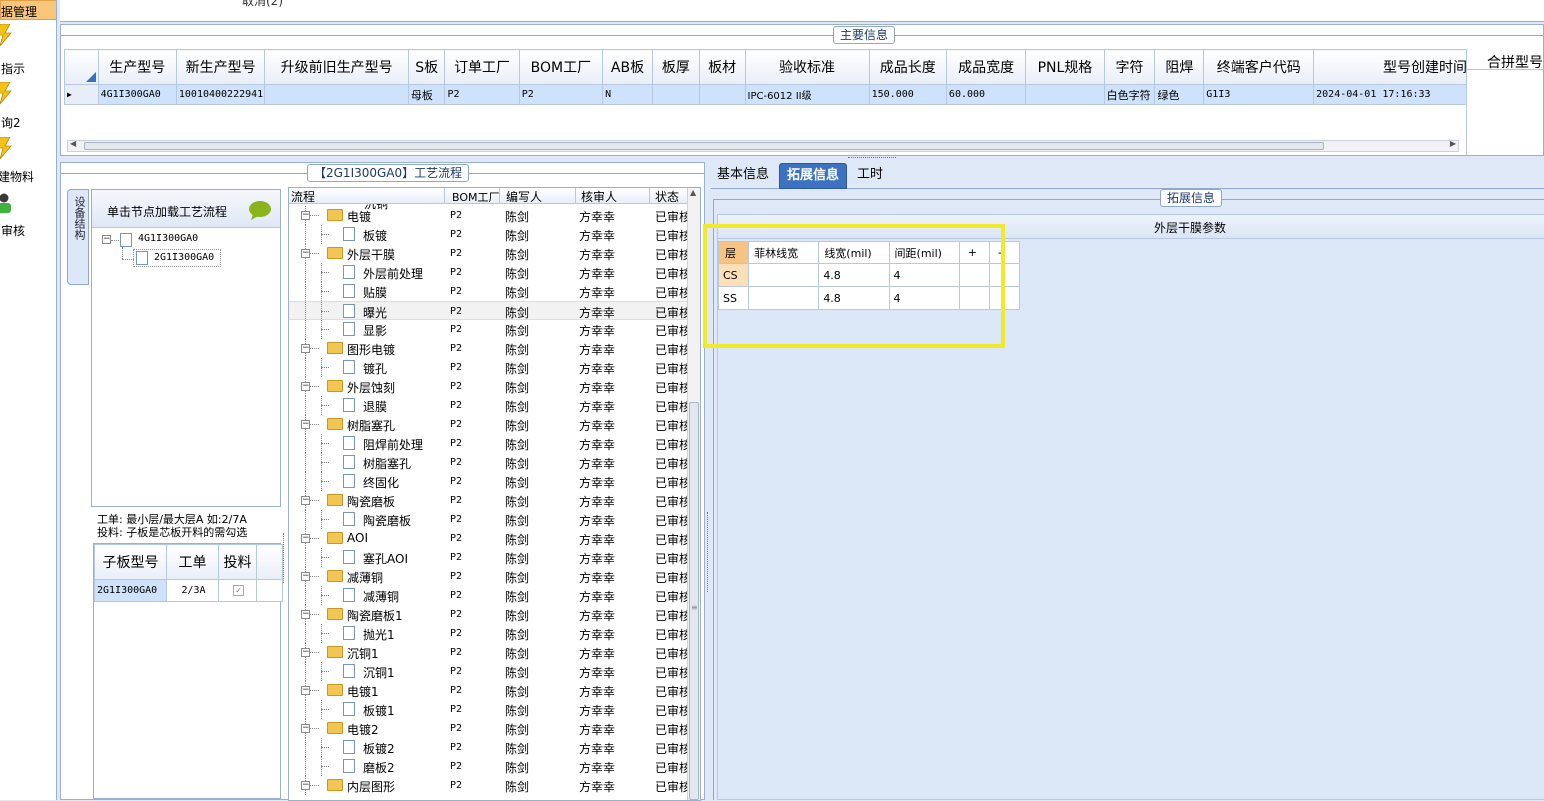  I want to click on investment-checkbox: ✓, so click(237, 590).